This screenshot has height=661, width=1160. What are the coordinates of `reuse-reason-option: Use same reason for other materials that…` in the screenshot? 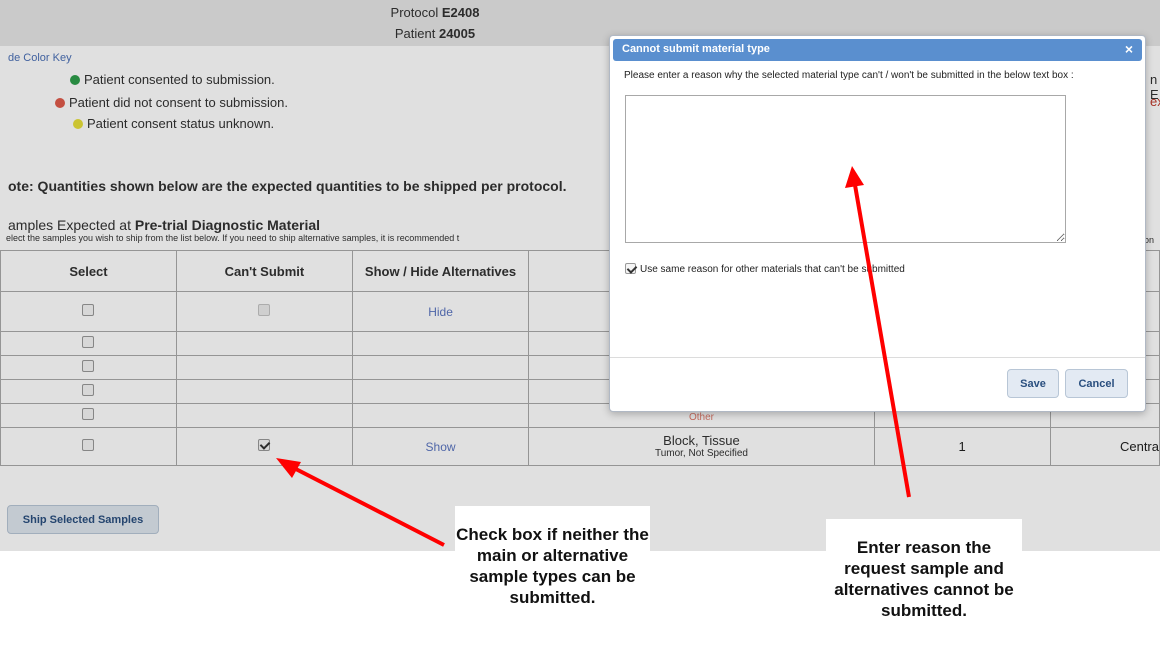 It's located at (765, 269).